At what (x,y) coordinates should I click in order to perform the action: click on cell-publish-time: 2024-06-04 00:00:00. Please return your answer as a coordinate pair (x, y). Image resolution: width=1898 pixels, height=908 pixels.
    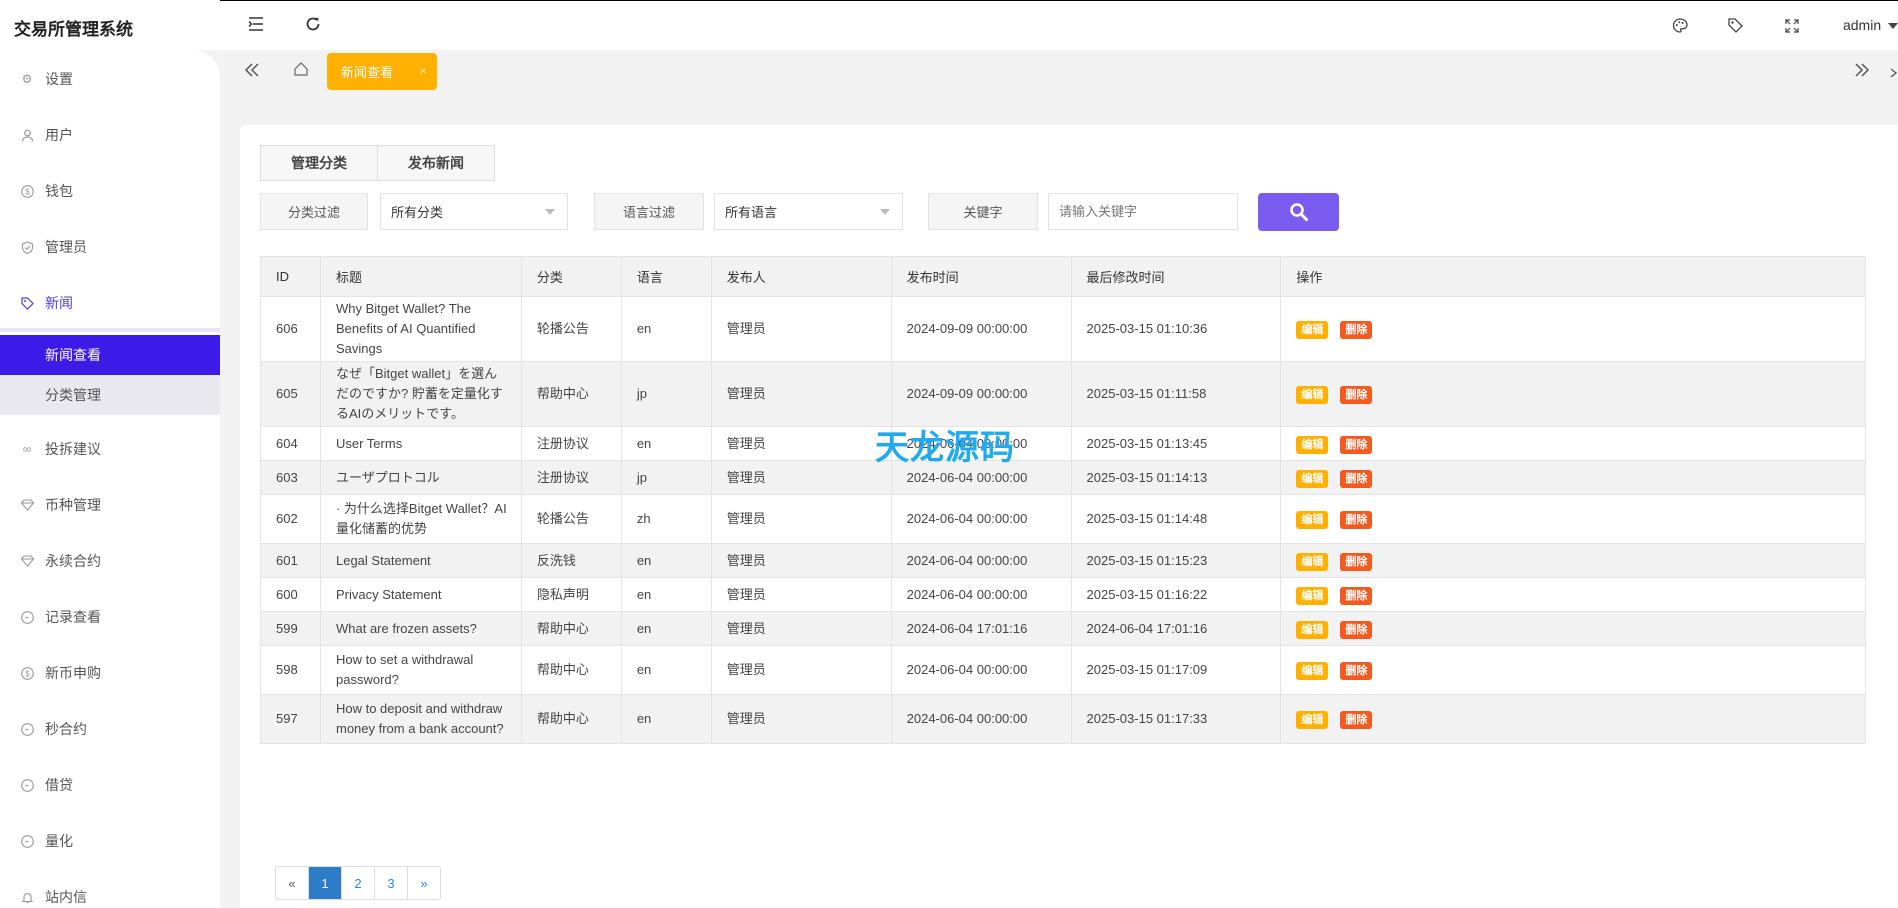
    Looking at the image, I should click on (981, 719).